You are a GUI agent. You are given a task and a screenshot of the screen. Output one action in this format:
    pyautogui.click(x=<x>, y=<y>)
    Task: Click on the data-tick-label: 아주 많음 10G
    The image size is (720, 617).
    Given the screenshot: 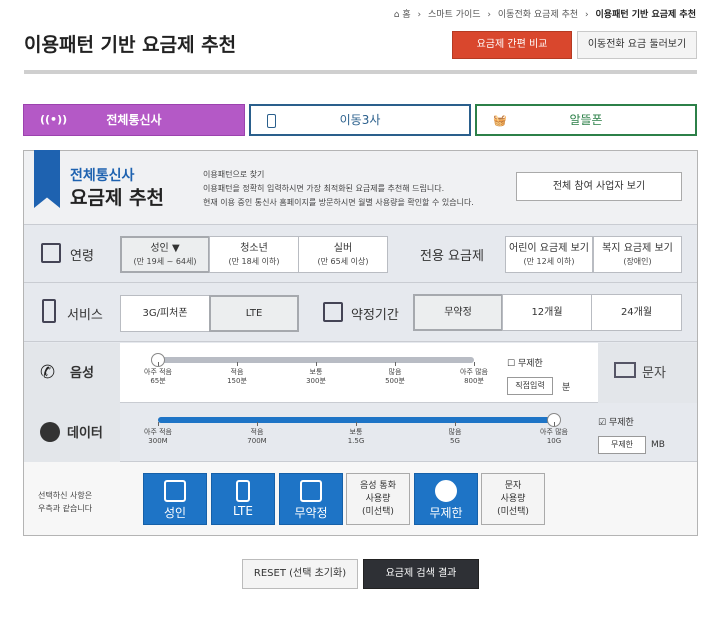 What is the action you would take?
    pyautogui.click(x=554, y=437)
    